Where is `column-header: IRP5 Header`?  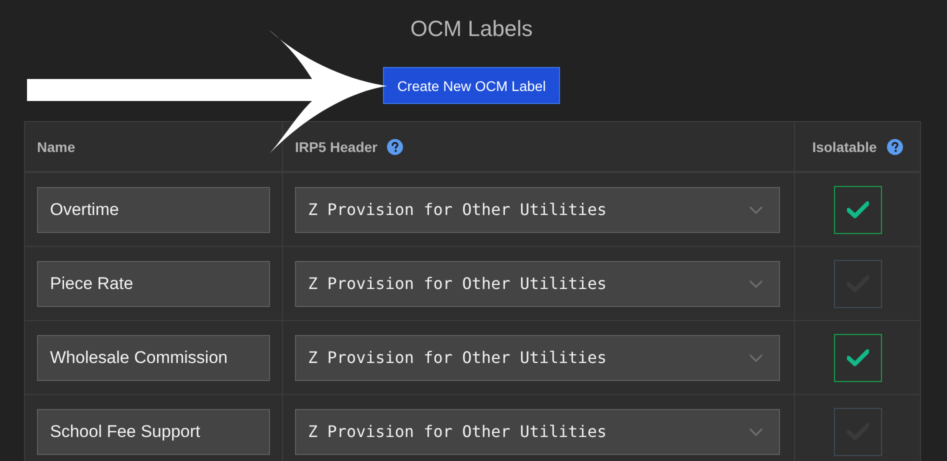 column-header: IRP5 Header is located at coordinates (336, 146).